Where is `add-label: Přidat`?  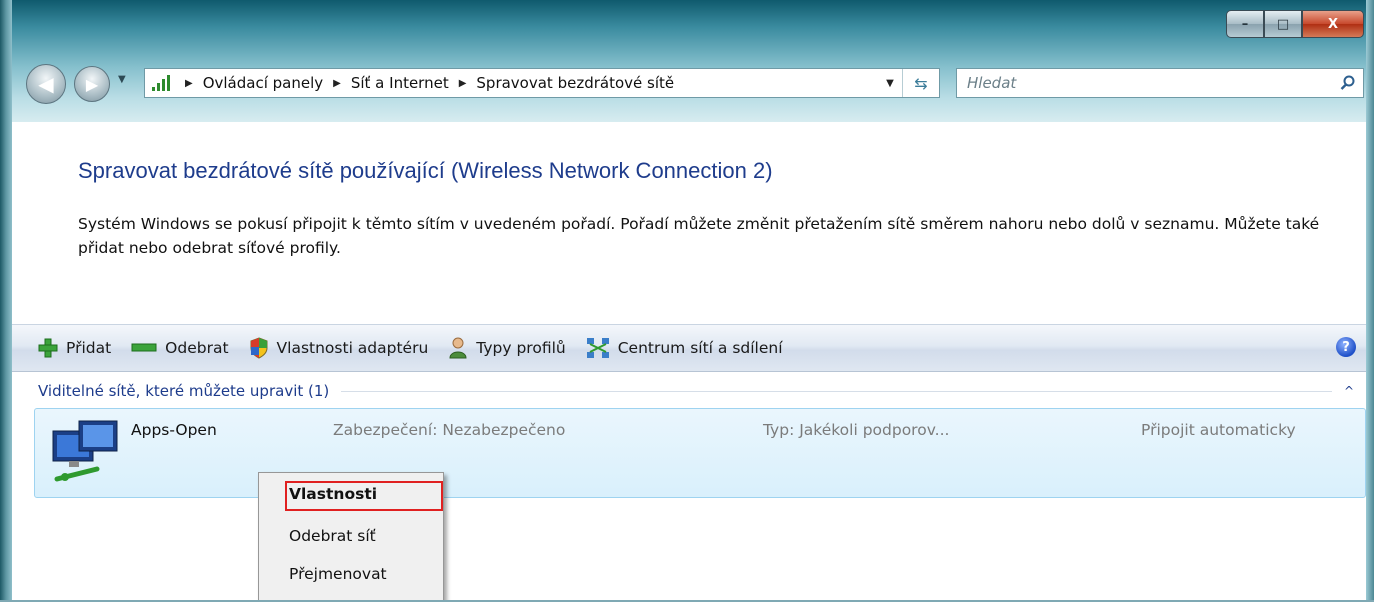
add-label: Přidat is located at coordinates (89, 348).